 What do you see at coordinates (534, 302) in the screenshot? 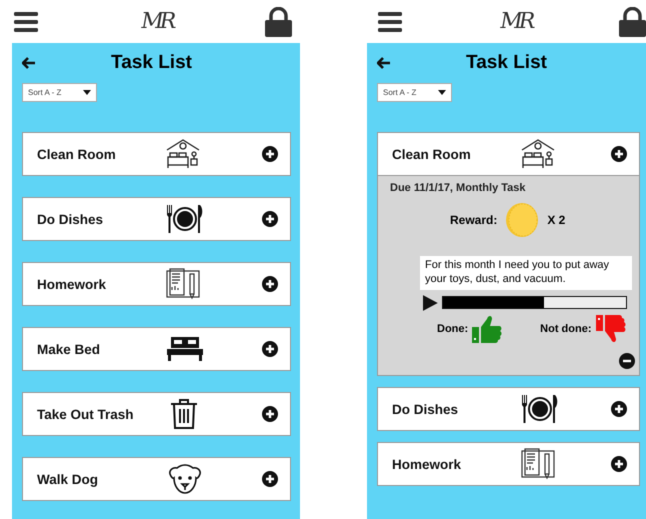
I see `audio-progress-track` at bounding box center [534, 302].